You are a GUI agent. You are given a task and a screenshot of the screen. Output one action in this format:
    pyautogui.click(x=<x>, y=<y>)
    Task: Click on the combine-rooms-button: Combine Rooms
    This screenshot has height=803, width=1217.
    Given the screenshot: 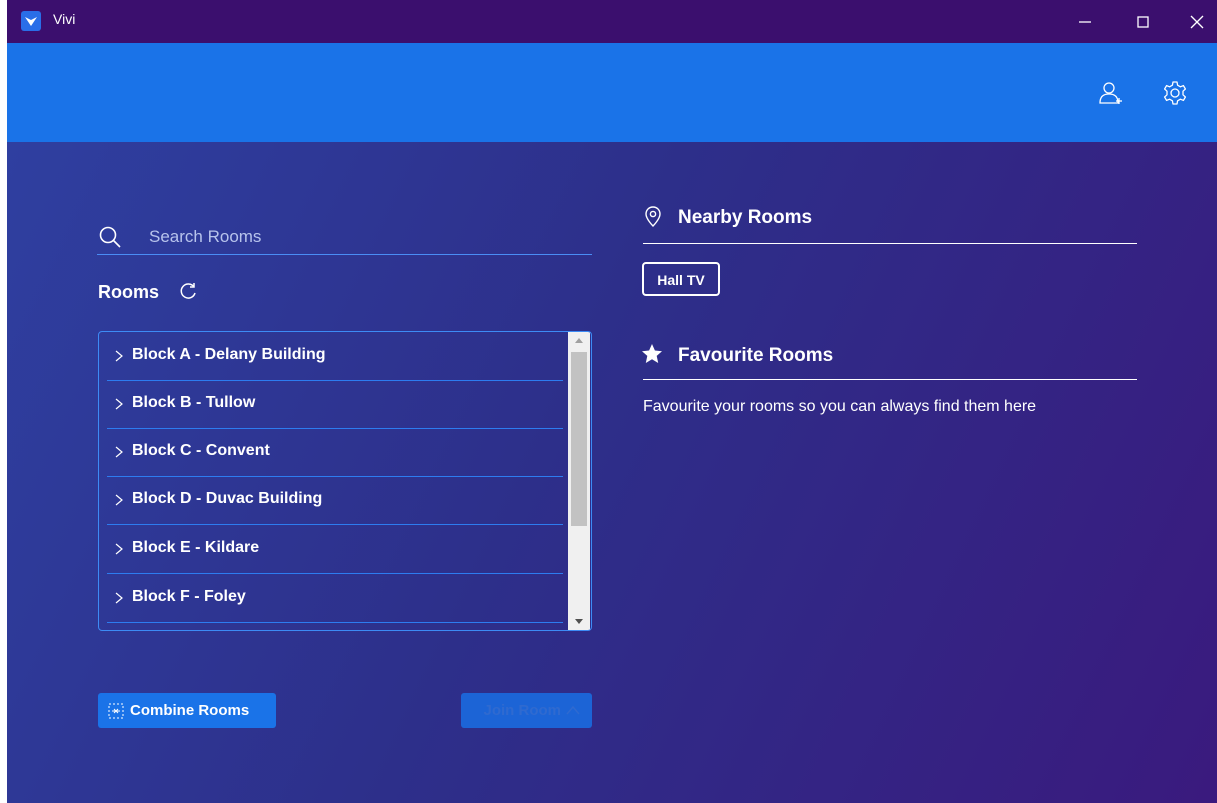 What is the action you would take?
    pyautogui.click(x=187, y=710)
    